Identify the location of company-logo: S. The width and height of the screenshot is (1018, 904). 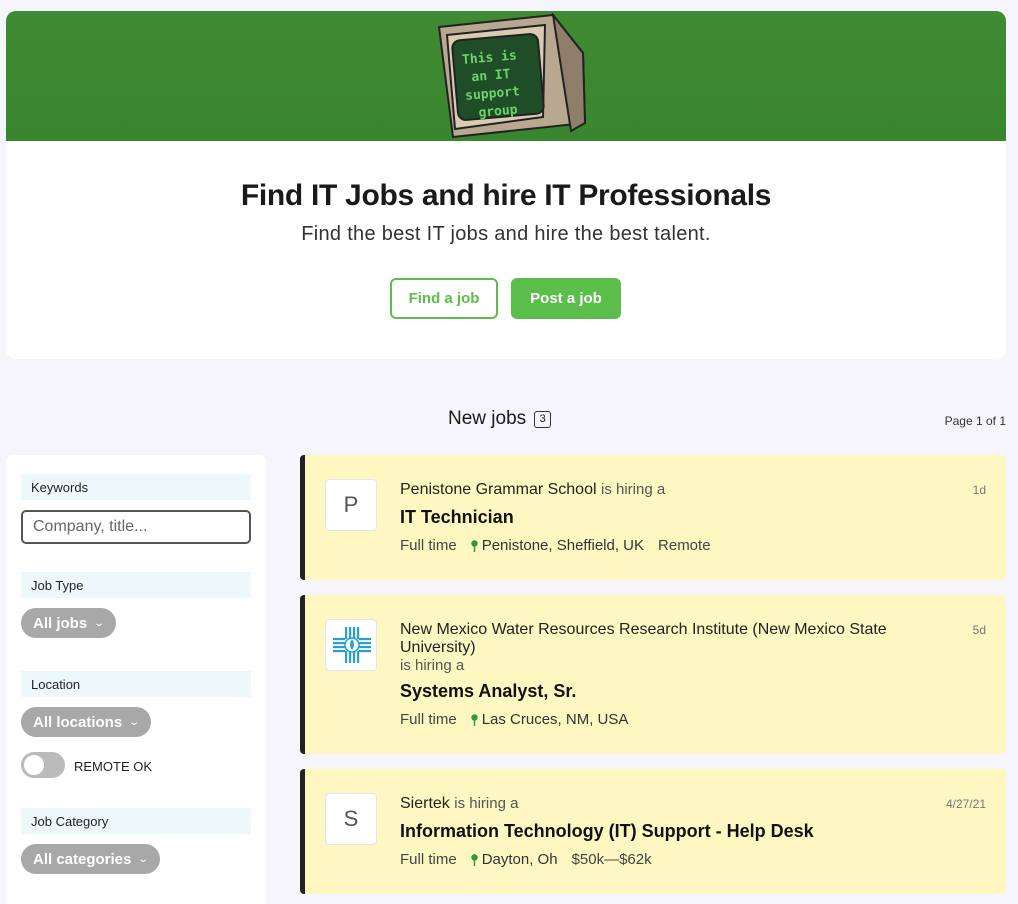
(351, 819).